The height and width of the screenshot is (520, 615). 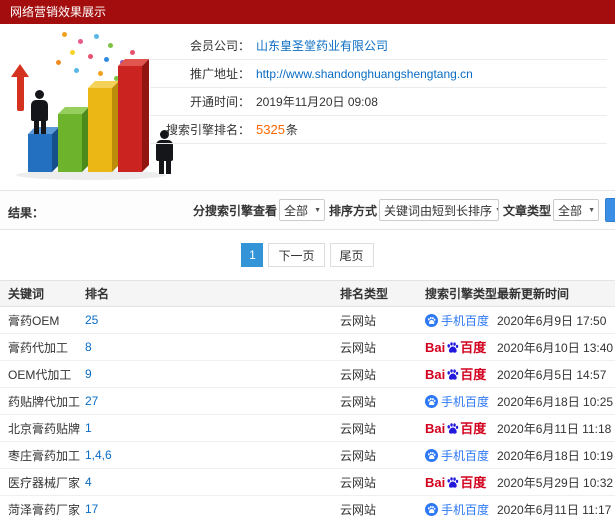 I want to click on engine-filter-label: 分搜索引擎查看, so click(x=235, y=210).